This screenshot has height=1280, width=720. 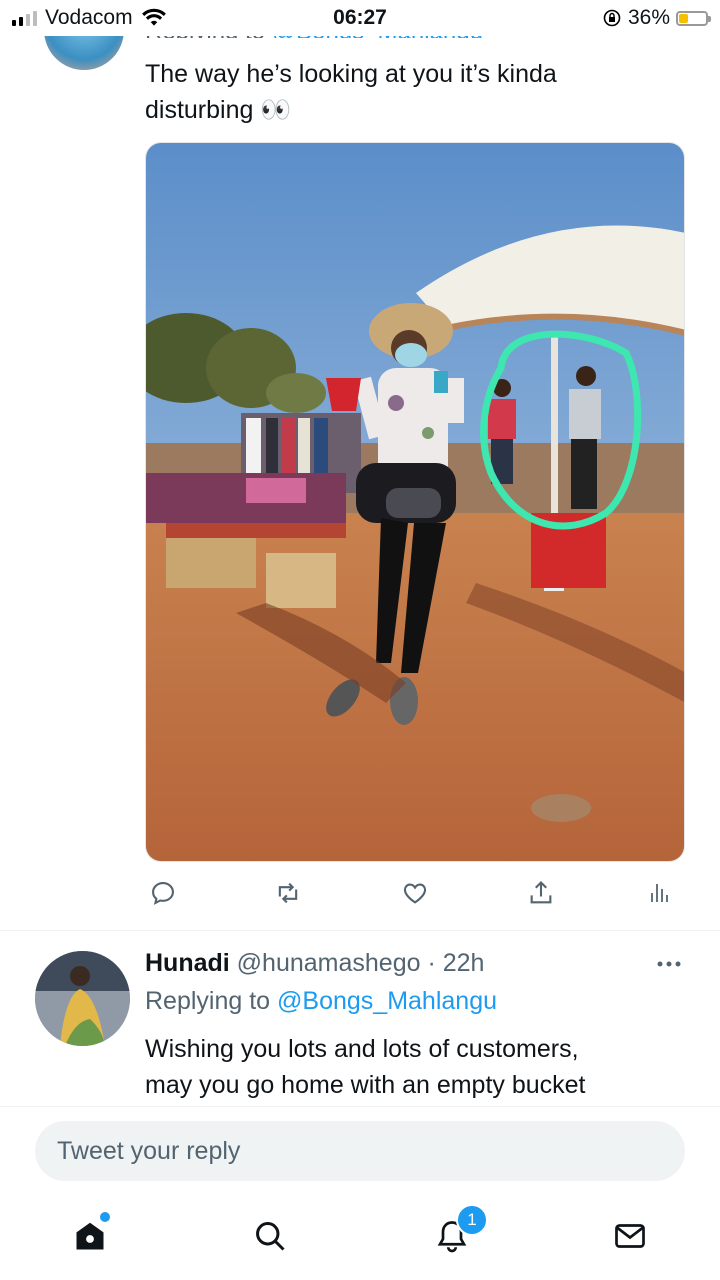 I want to click on reply-icon, so click(x=163, y=893).